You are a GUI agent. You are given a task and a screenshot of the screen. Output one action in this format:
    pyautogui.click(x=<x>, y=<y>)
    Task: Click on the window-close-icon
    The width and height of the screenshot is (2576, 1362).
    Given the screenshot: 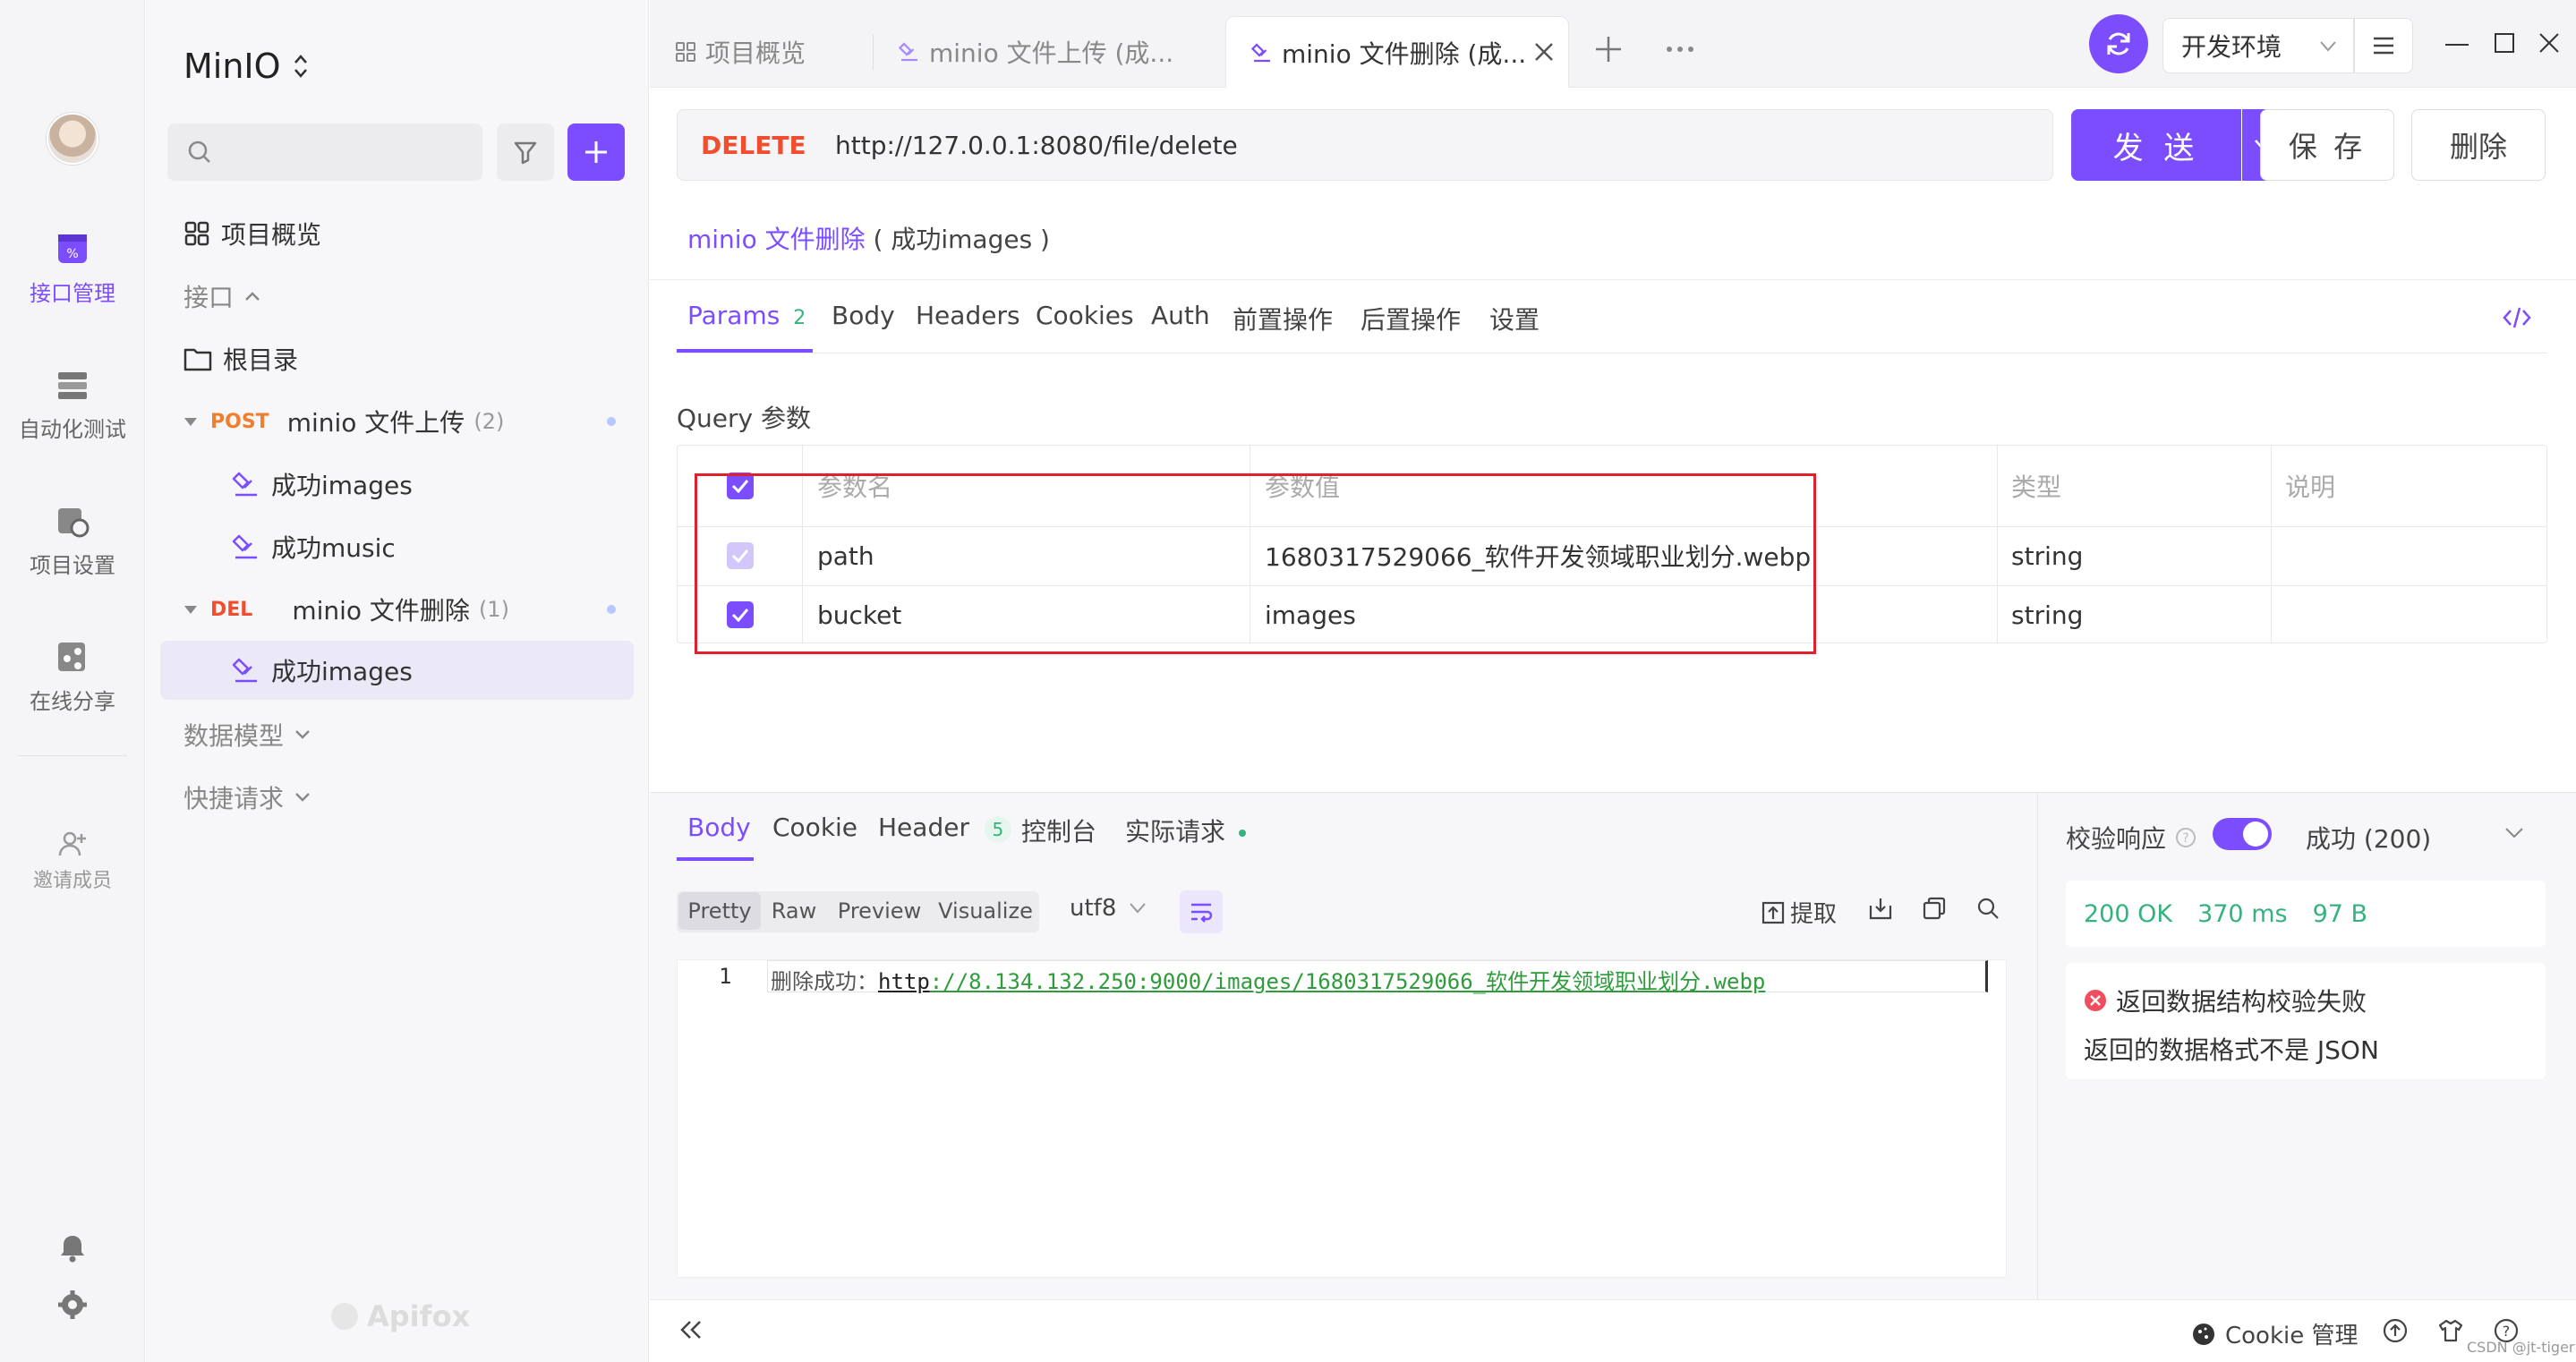 What is the action you would take?
    pyautogui.click(x=2549, y=43)
    